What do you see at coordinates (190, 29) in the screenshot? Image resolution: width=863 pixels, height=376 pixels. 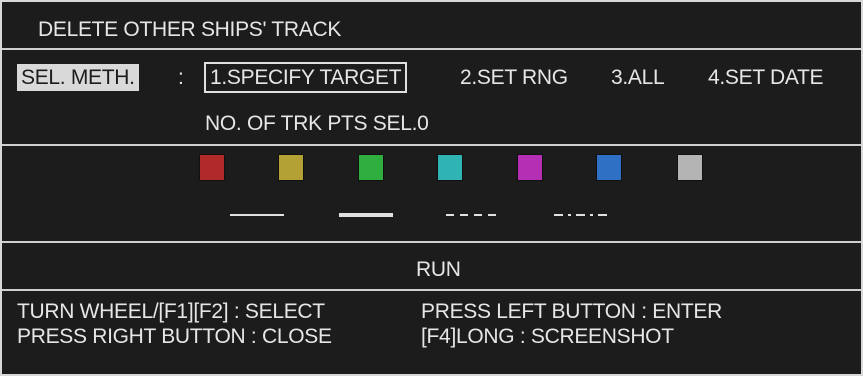 I see `dialog-title: DELETE OTHER SHIPS' TRACK` at bounding box center [190, 29].